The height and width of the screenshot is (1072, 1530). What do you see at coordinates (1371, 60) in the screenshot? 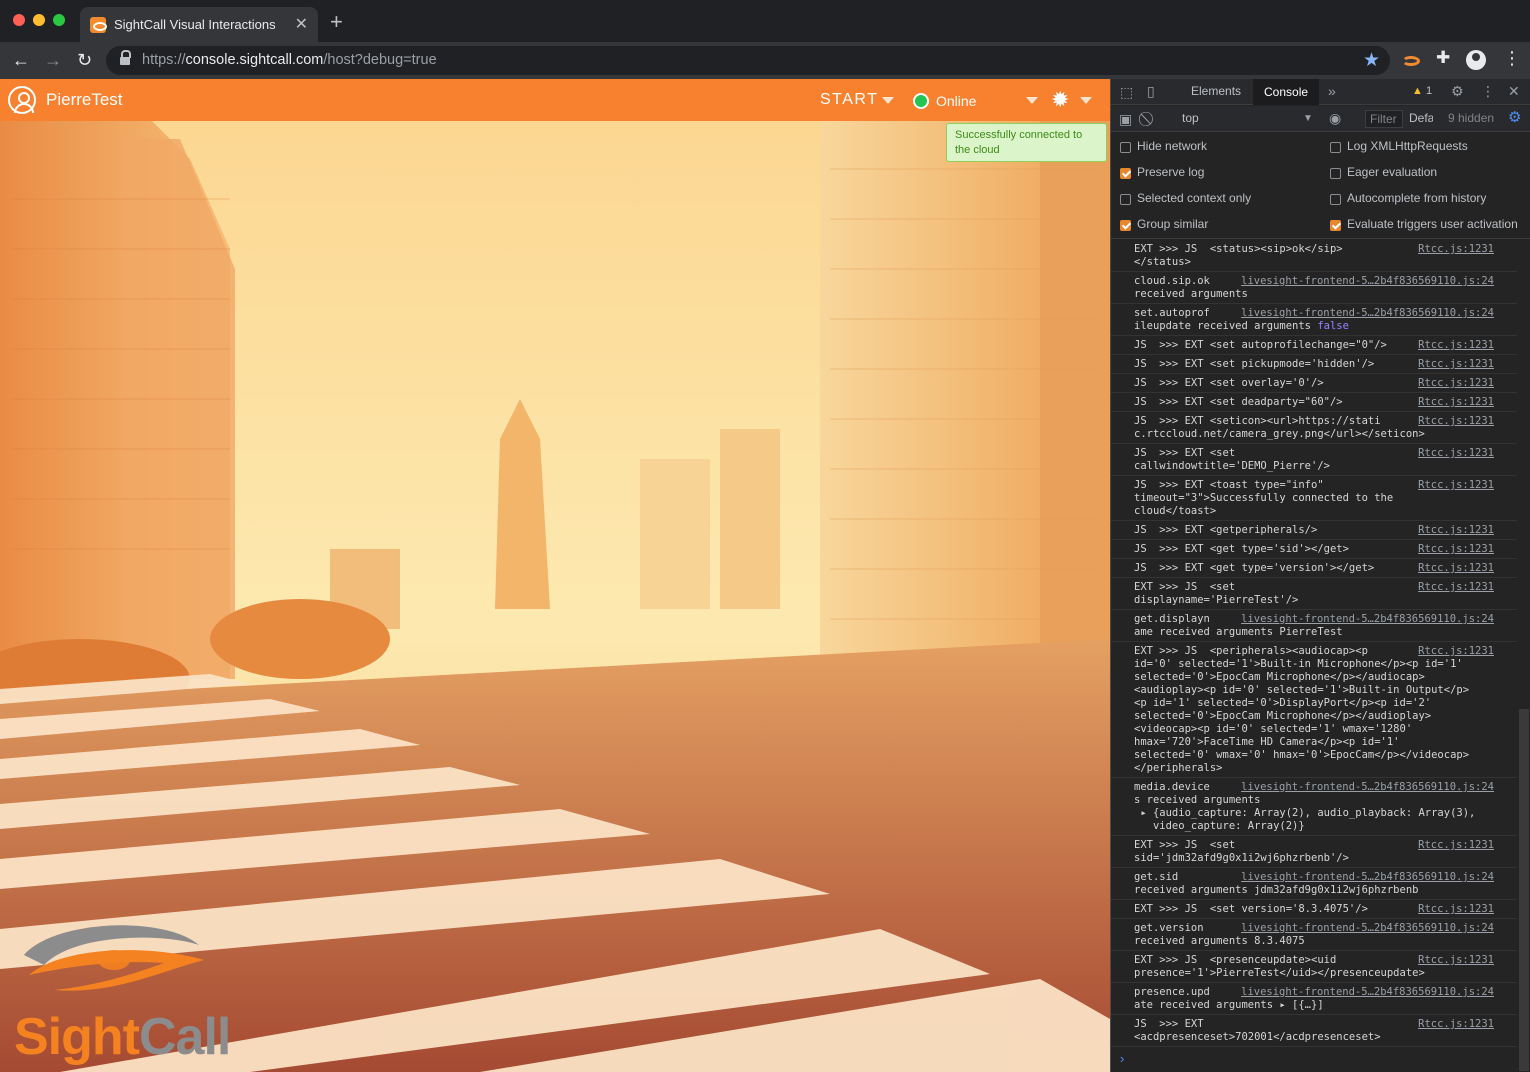
I see `bookmark-star-icon: ★` at bounding box center [1371, 60].